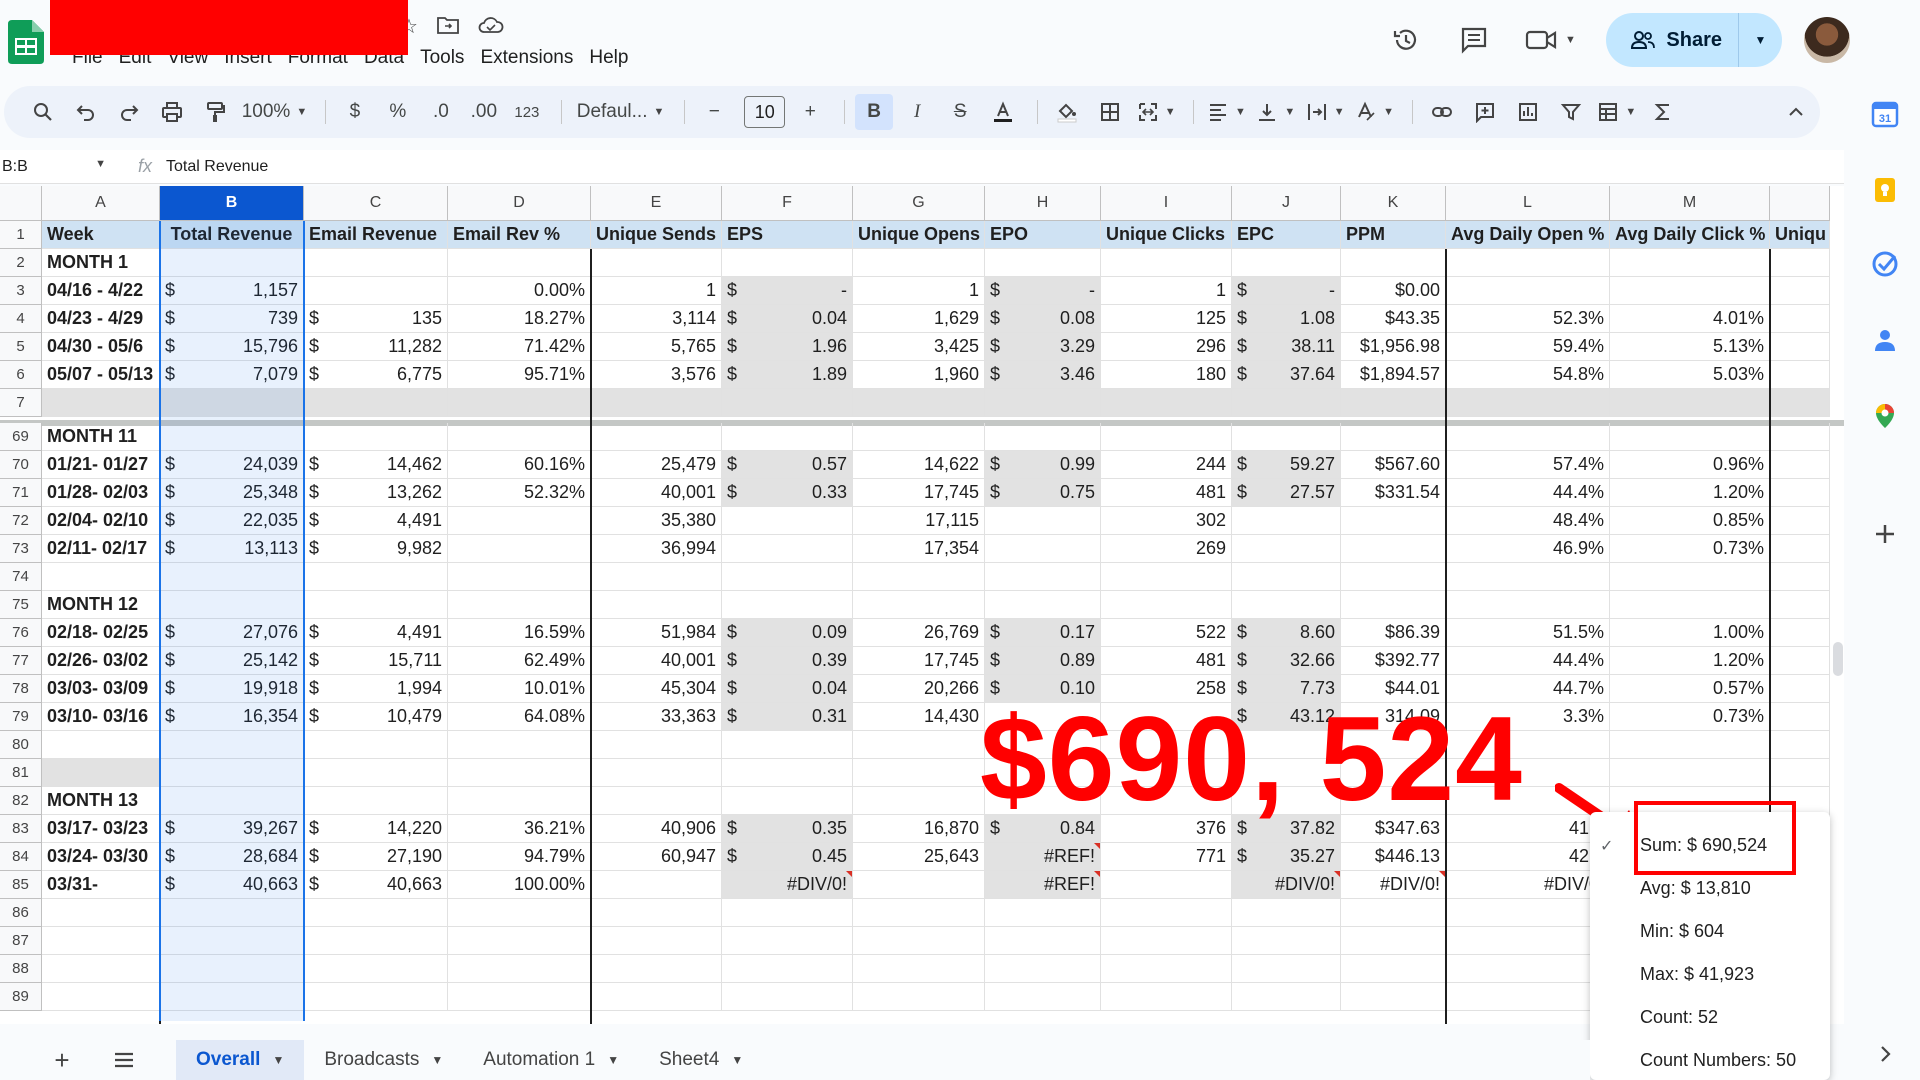  Describe the element at coordinates (1885, 1054) in the screenshot. I see `expand-panel-icon` at that location.